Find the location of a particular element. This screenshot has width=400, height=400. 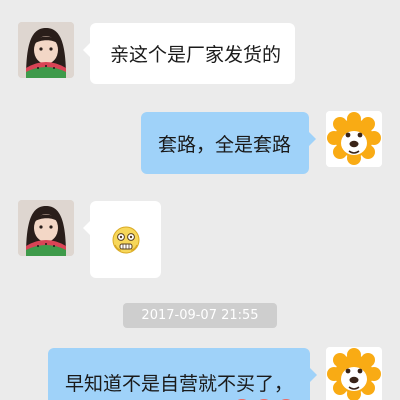

message-text-2: 套路，全是套路 is located at coordinates (225, 144).